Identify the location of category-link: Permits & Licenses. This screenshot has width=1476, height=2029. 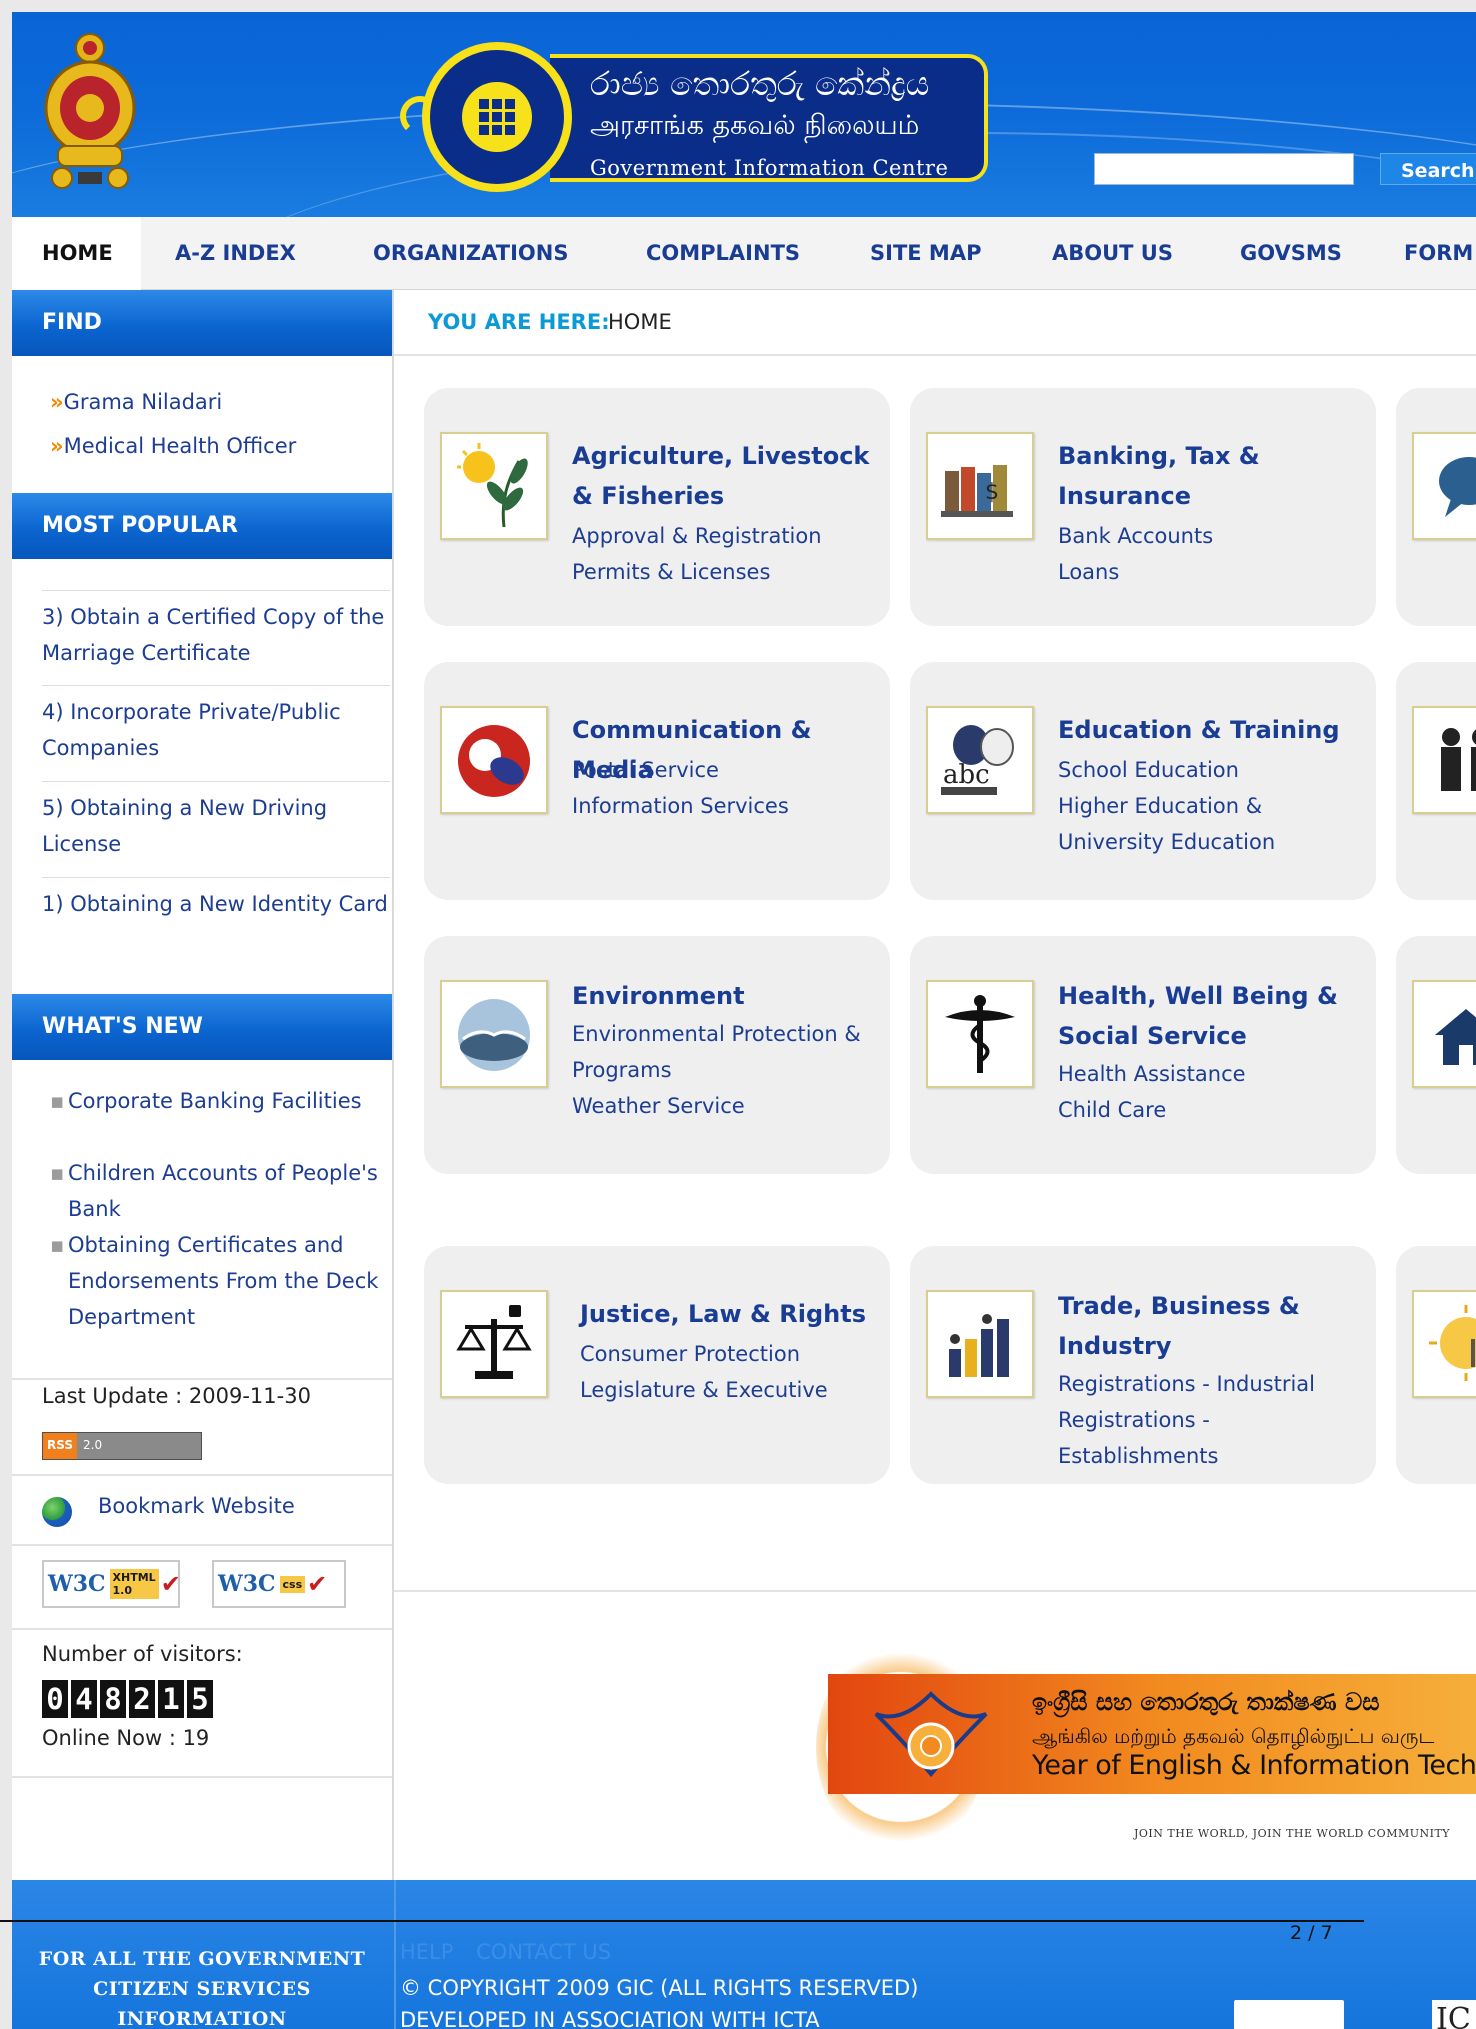
(727, 572).